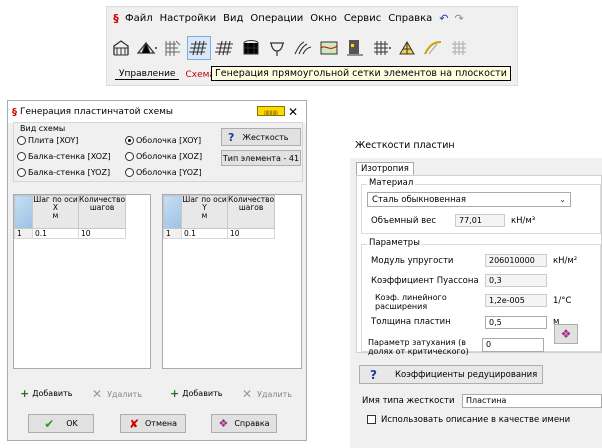 This screenshot has height=448, width=602. Describe the element at coordinates (381, 48) in the screenshot. I see `node-grid-icon` at that location.